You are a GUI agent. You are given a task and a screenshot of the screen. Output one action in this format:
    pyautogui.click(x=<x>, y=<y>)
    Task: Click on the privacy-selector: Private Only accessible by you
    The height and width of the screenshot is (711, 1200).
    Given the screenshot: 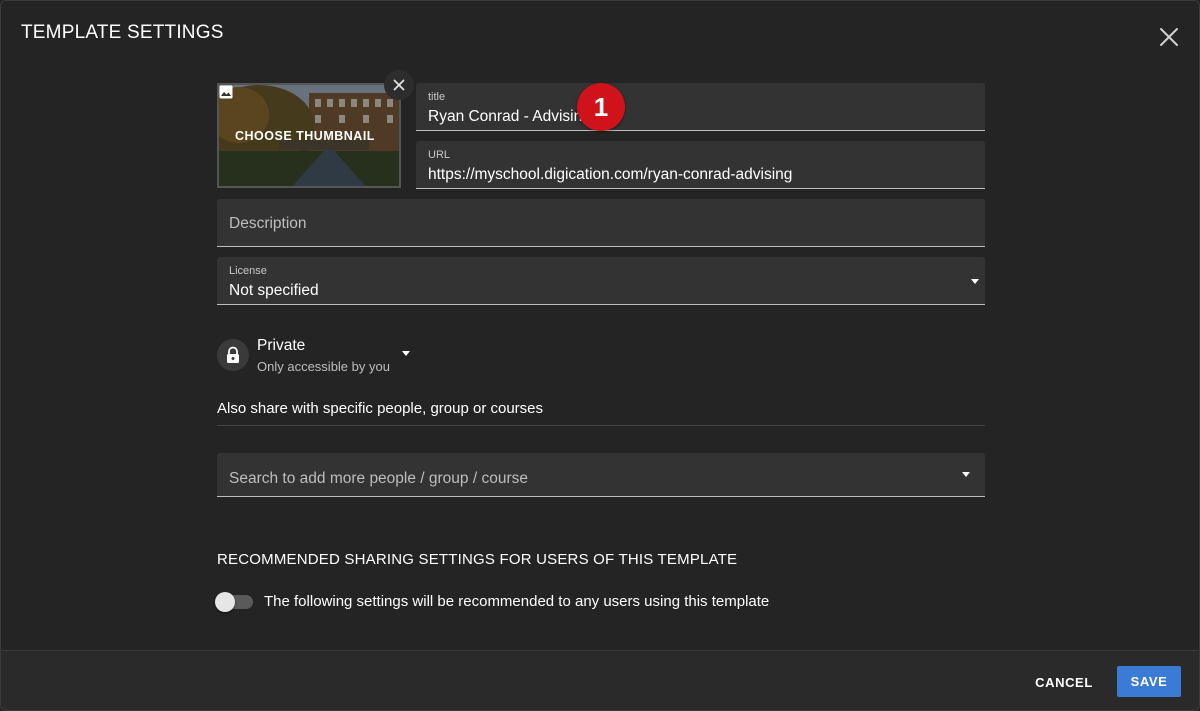 What is the action you would take?
    pyautogui.click(x=313, y=355)
    